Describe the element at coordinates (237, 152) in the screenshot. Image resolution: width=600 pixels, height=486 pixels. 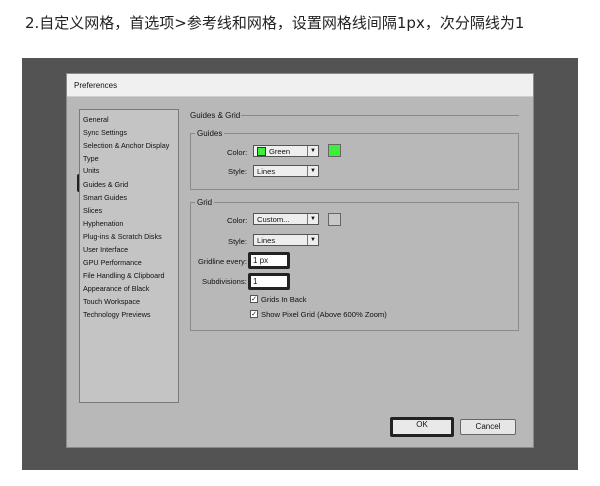
I see `guides-color-label: Color:` at that location.